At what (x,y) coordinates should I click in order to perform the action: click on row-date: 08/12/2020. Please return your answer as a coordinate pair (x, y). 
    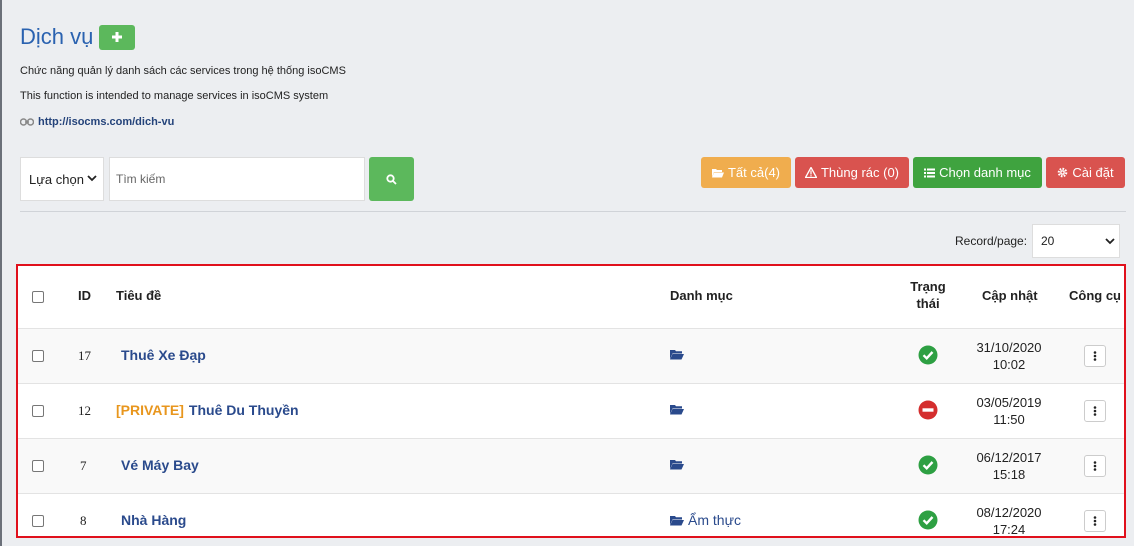
    Looking at the image, I should click on (1009, 512).